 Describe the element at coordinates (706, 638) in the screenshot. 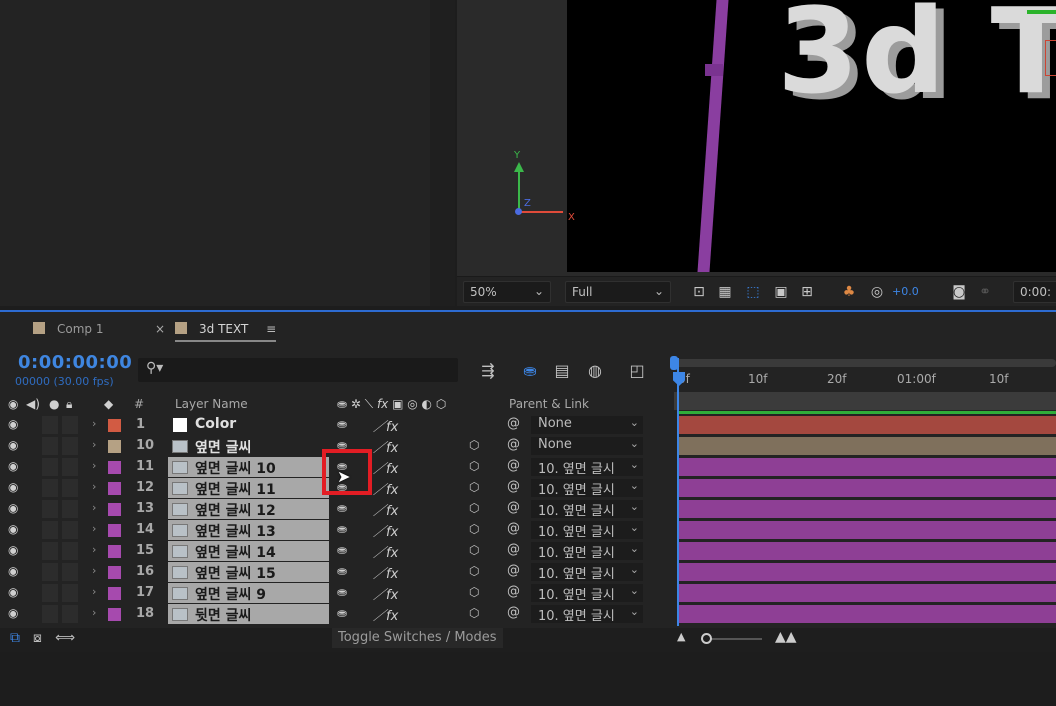

I see `zoom-slider-handle` at that location.